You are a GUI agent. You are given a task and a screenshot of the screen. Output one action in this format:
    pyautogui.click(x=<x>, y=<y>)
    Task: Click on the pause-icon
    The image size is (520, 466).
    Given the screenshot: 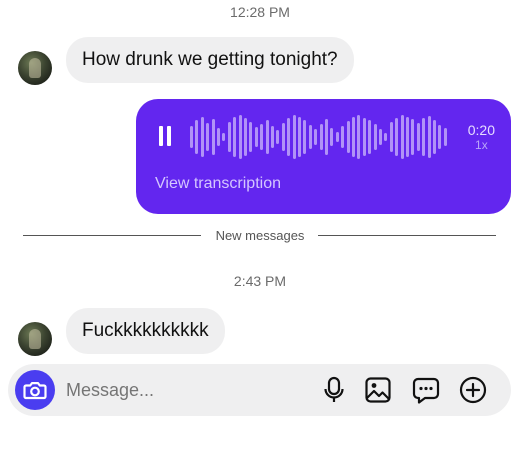 What is the action you would take?
    pyautogui.click(x=165, y=136)
    